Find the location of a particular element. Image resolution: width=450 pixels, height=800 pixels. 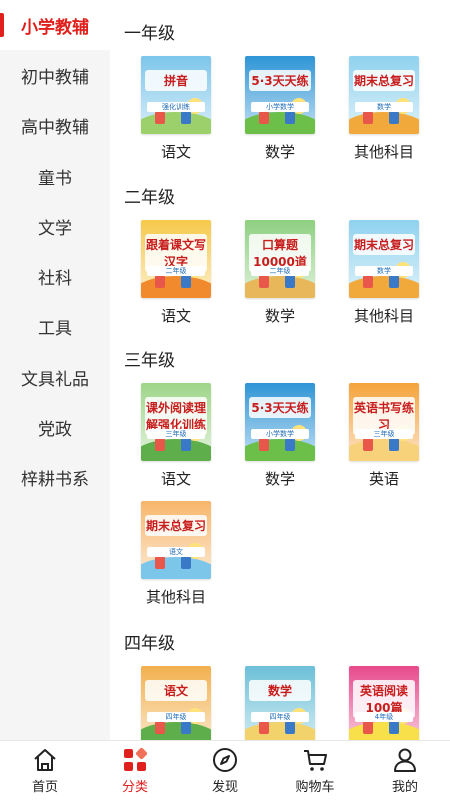

tab-cart-label: 购物车 is located at coordinates (315, 787).